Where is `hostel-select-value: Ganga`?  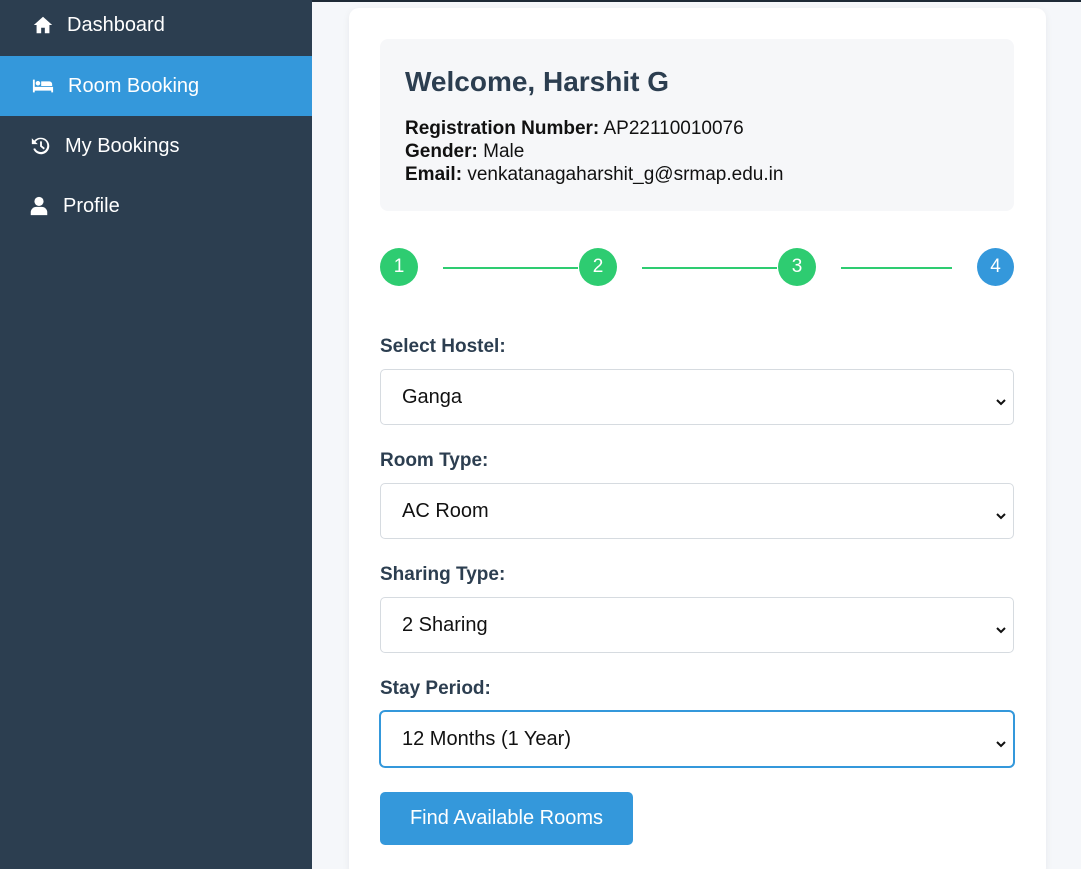
hostel-select-value: Ganga is located at coordinates (432, 396).